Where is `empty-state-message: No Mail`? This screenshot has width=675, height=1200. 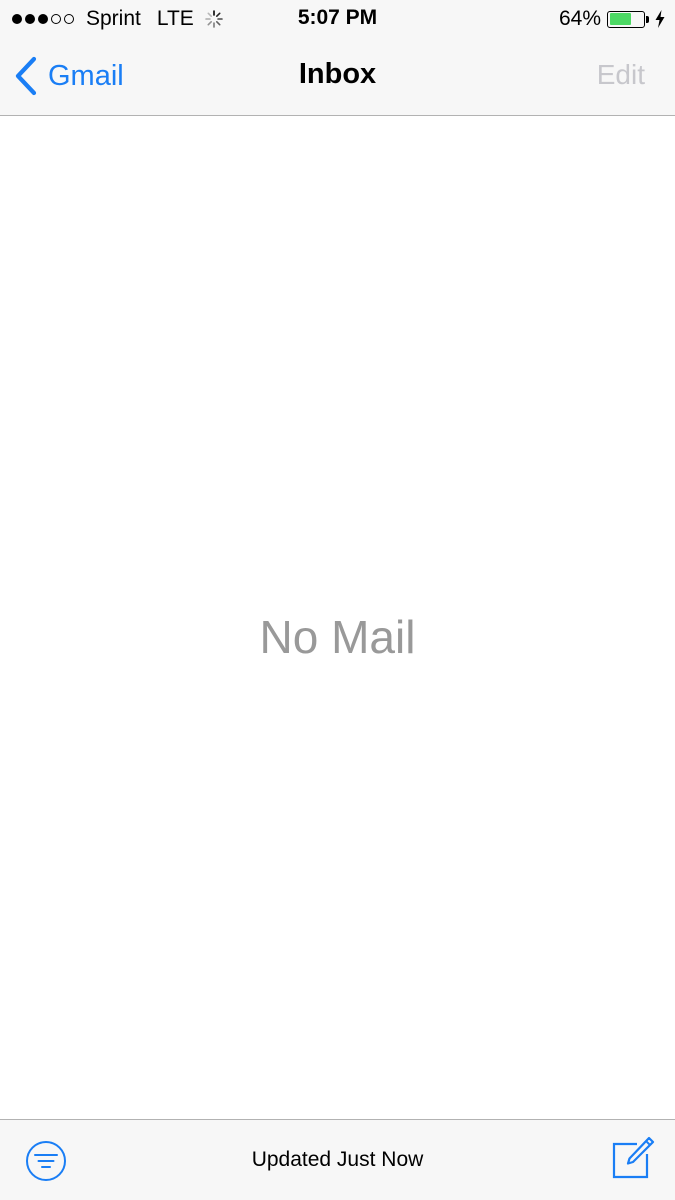 empty-state-message: No Mail is located at coordinates (337, 637).